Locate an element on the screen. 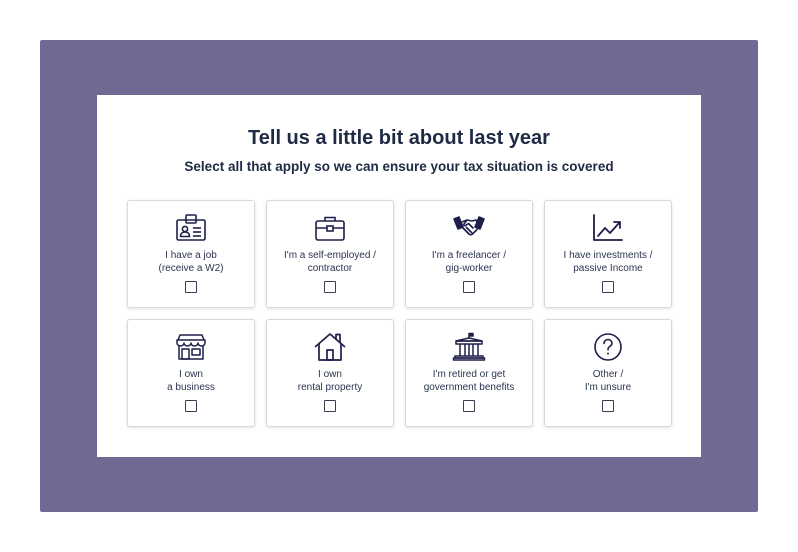 The height and width of the screenshot is (552, 798). briefcase-icon is located at coordinates (330, 228).